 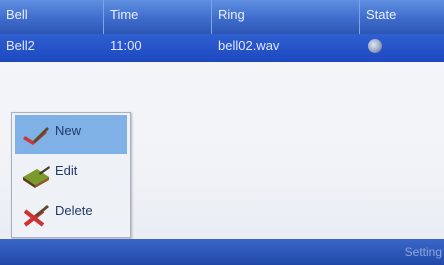 What do you see at coordinates (20, 45) in the screenshot?
I see `cell-bell: Bell2` at bounding box center [20, 45].